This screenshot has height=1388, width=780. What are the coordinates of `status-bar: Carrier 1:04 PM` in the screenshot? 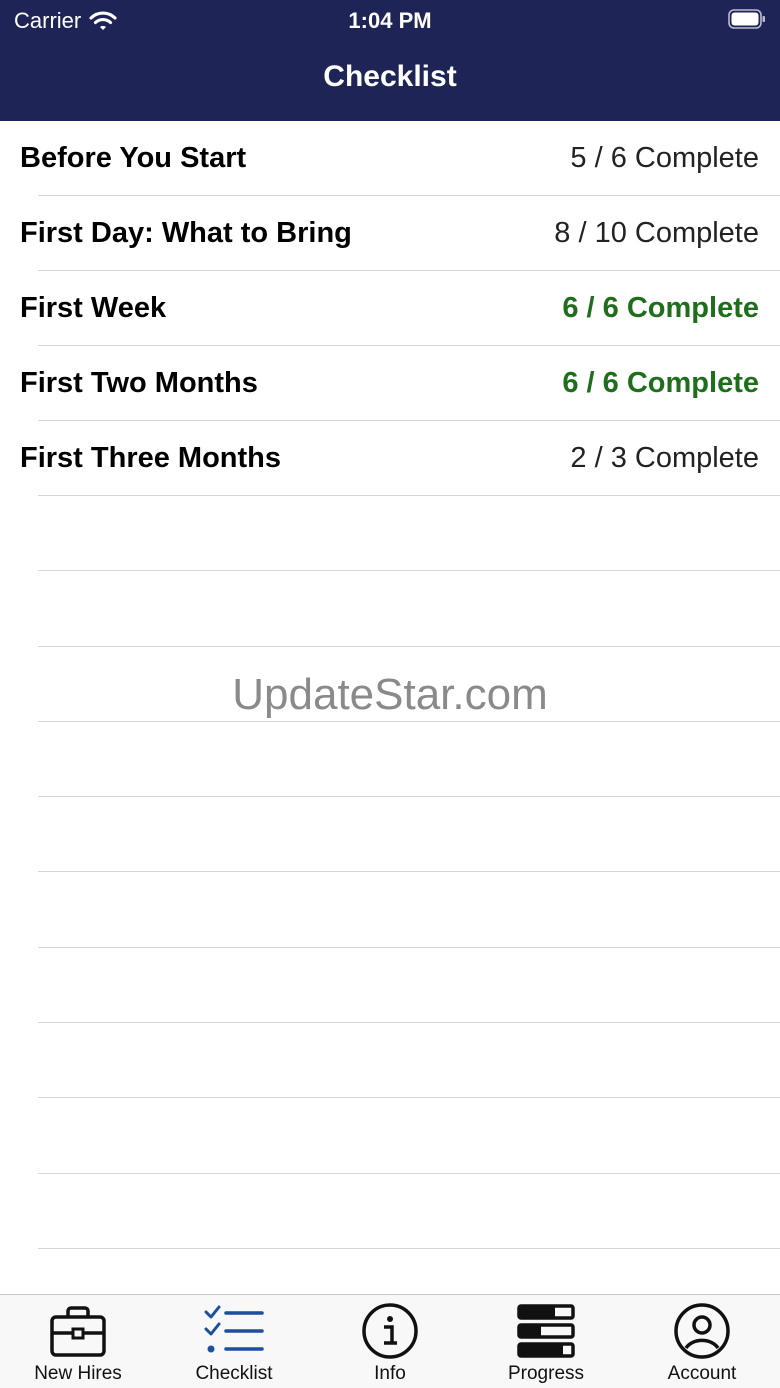 It's located at (390, 20).